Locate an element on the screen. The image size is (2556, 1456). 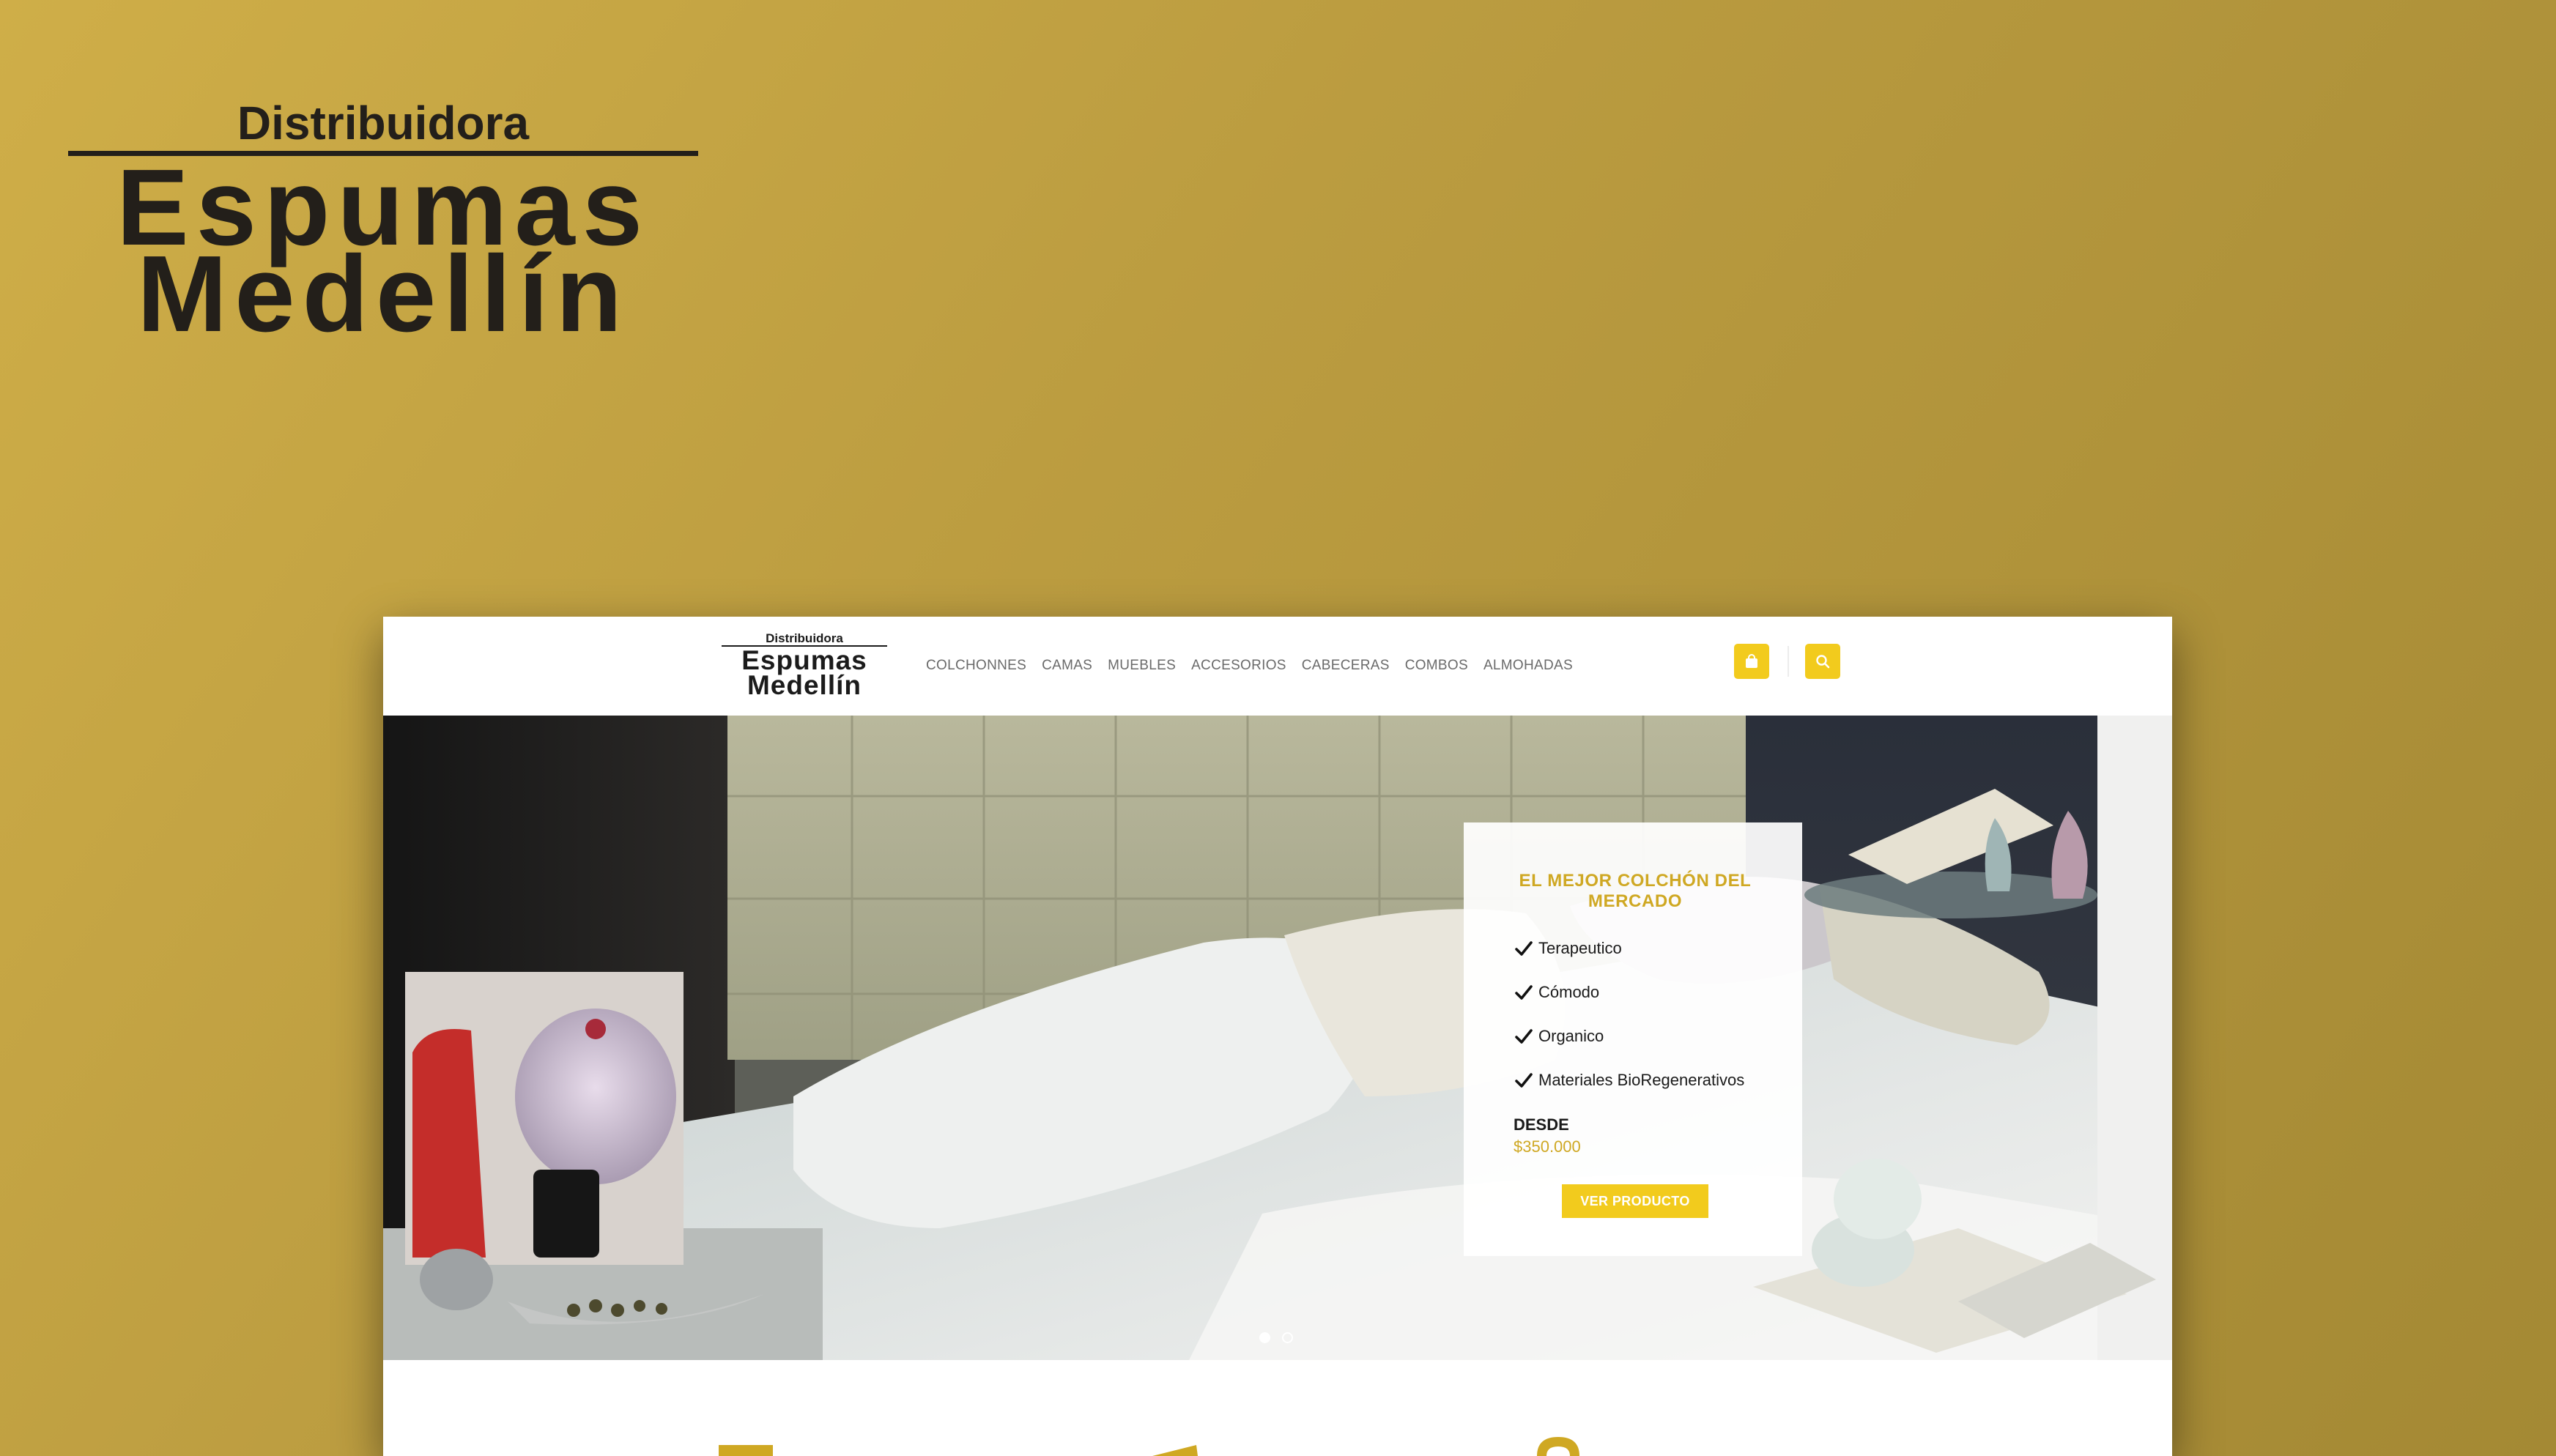
brand-logo-large: Distribuidora Espumas Medellín is located at coordinates (383, 225).